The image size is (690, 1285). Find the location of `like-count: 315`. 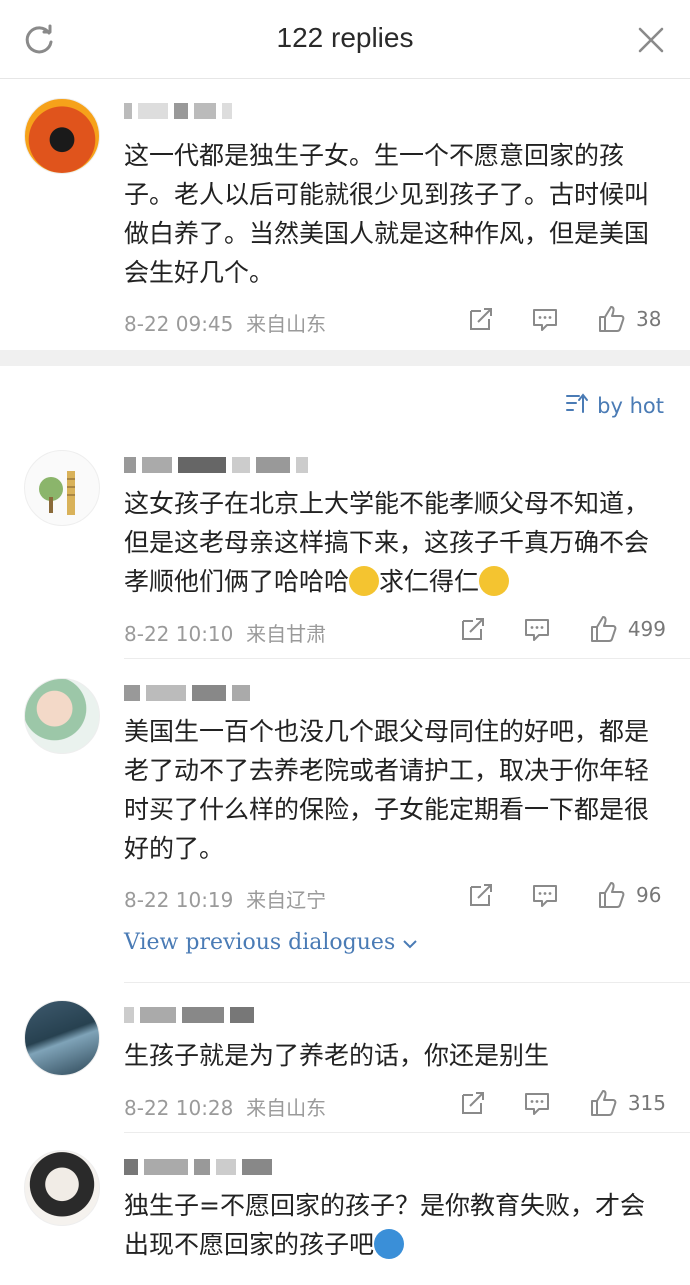

like-count: 315 is located at coordinates (646, 1103).